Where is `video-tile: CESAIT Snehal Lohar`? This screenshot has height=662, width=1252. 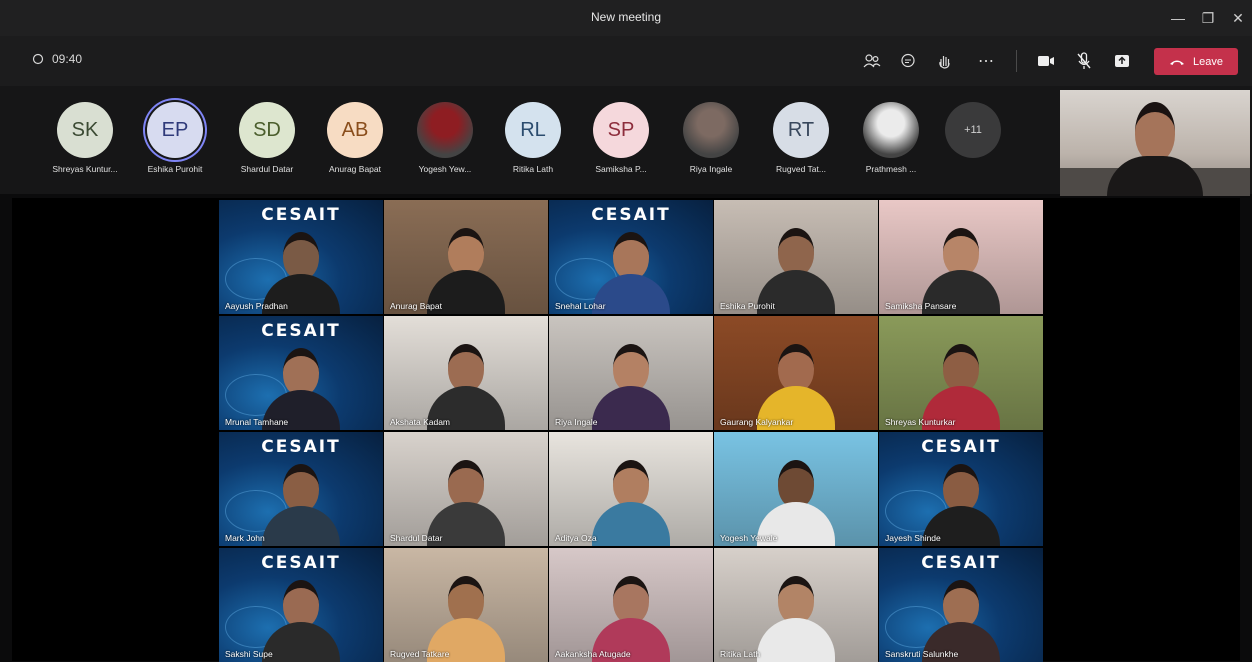 video-tile: CESAIT Snehal Lohar is located at coordinates (631, 257).